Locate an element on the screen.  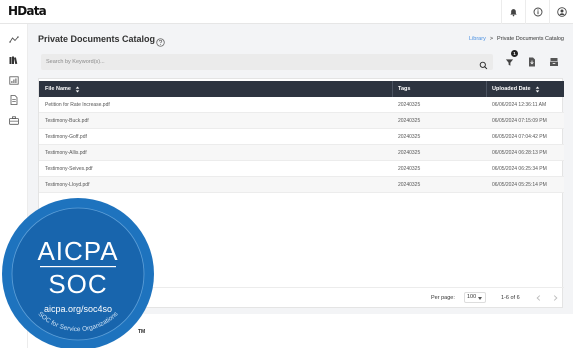
row-divider is located at coordinates (301, 192).